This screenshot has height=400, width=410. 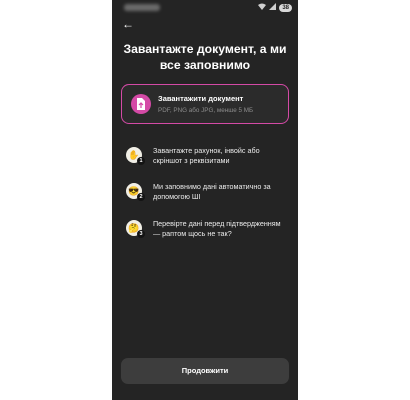 I want to click on upload-file-hint: PDF, PNG або JPG, менше 5 МБ, so click(x=206, y=110).